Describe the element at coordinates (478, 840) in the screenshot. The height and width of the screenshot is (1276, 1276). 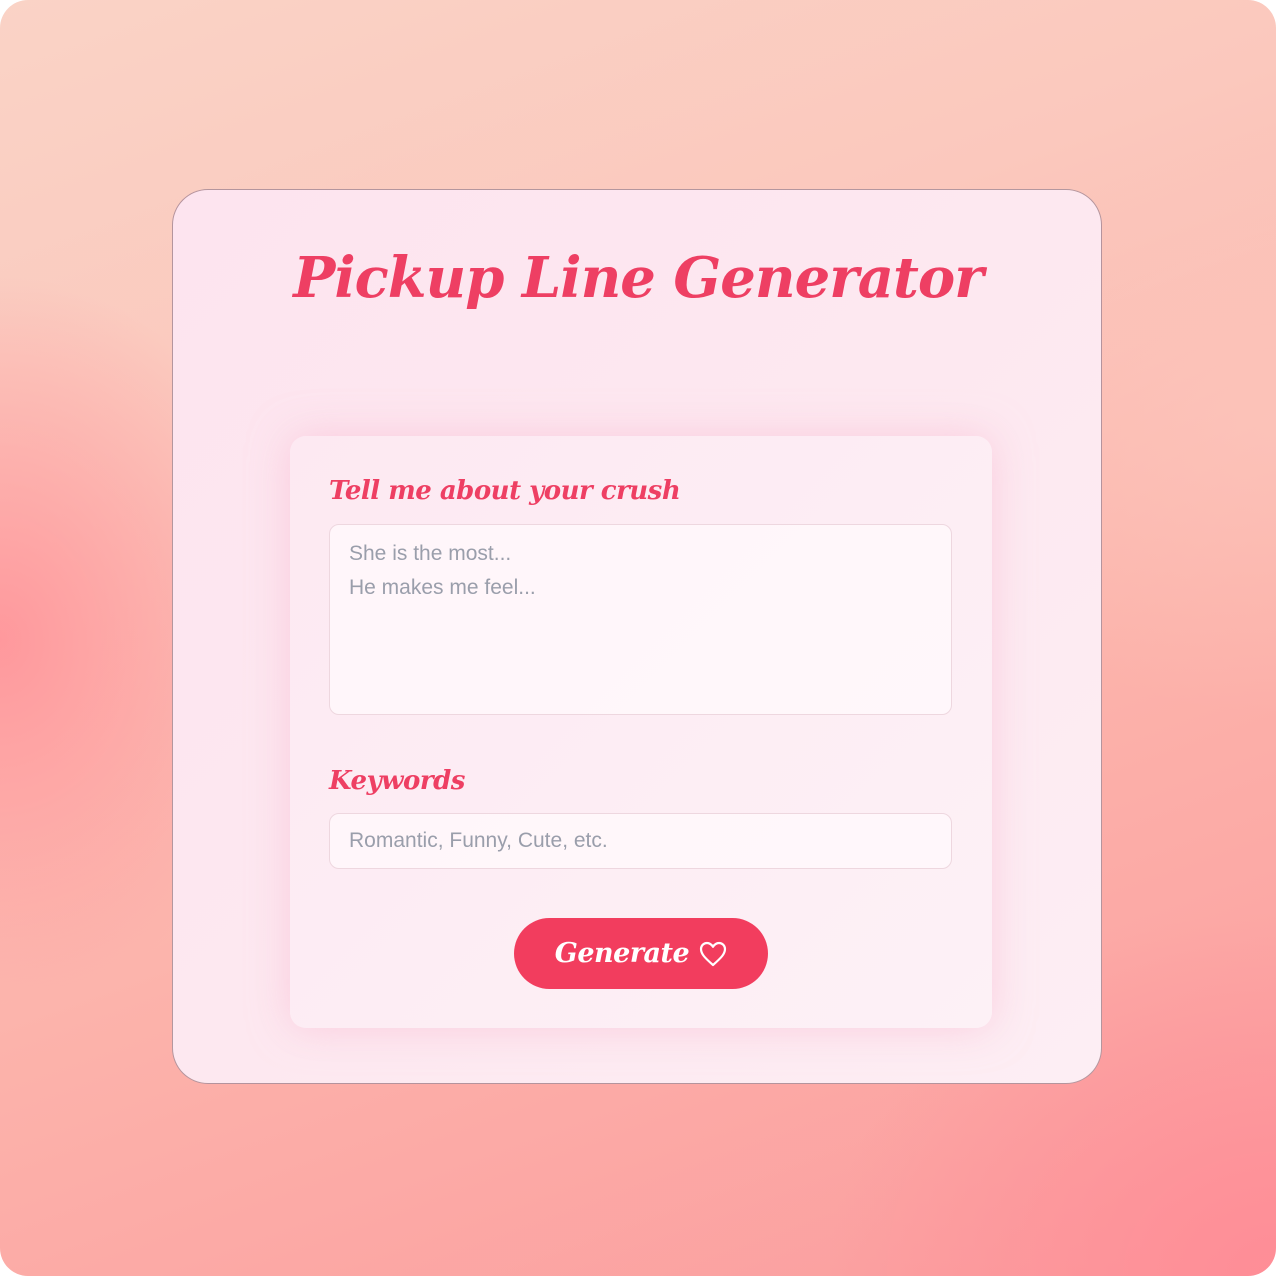
I see `keywords-placeholder: Romantic, Funny, Cute, etc.` at that location.